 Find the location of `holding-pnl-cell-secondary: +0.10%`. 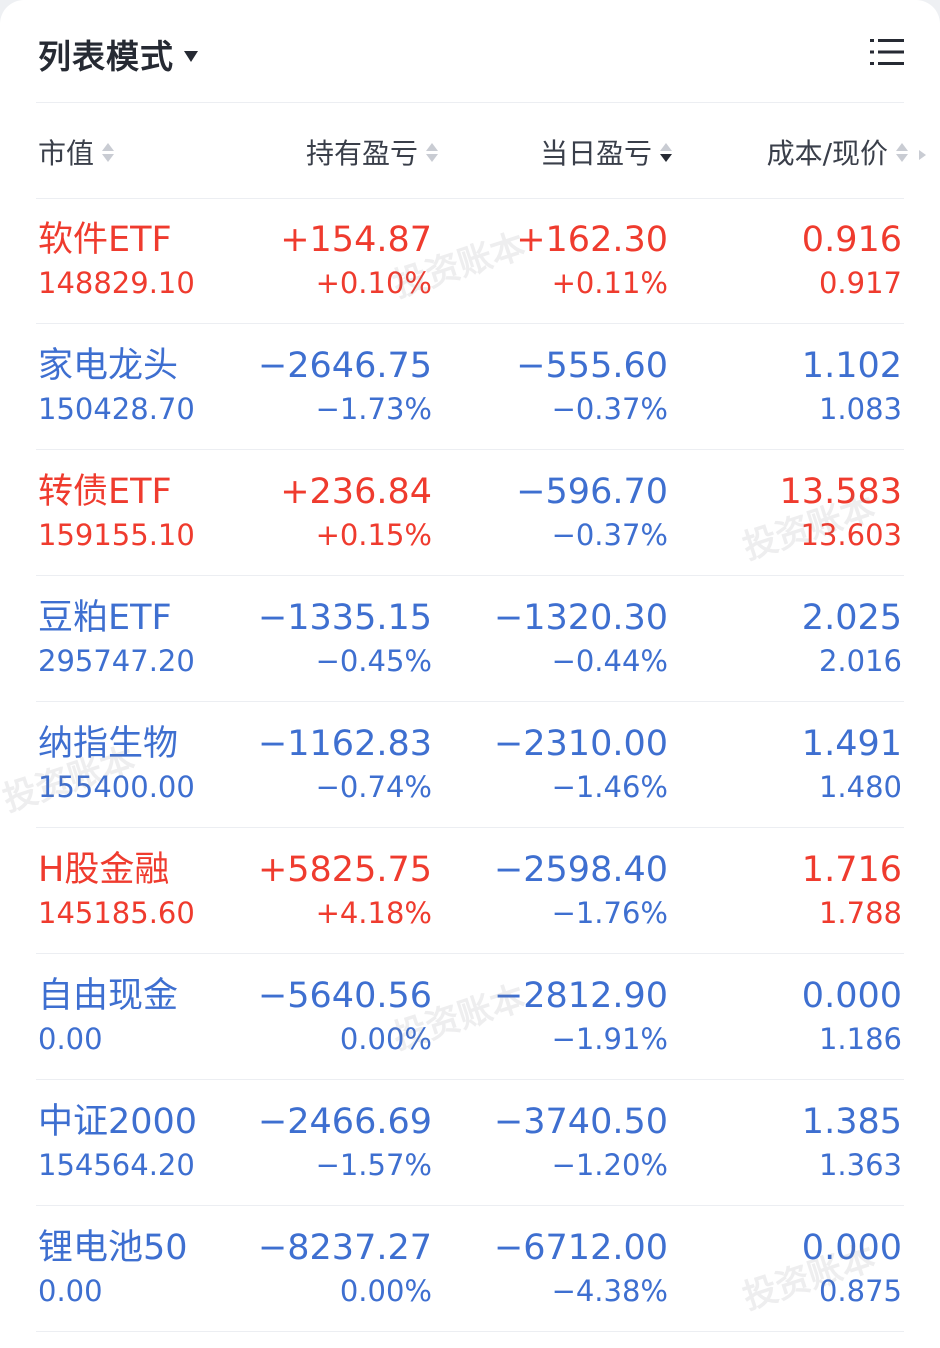

holding-pnl-cell-secondary: +0.10% is located at coordinates (373, 283).